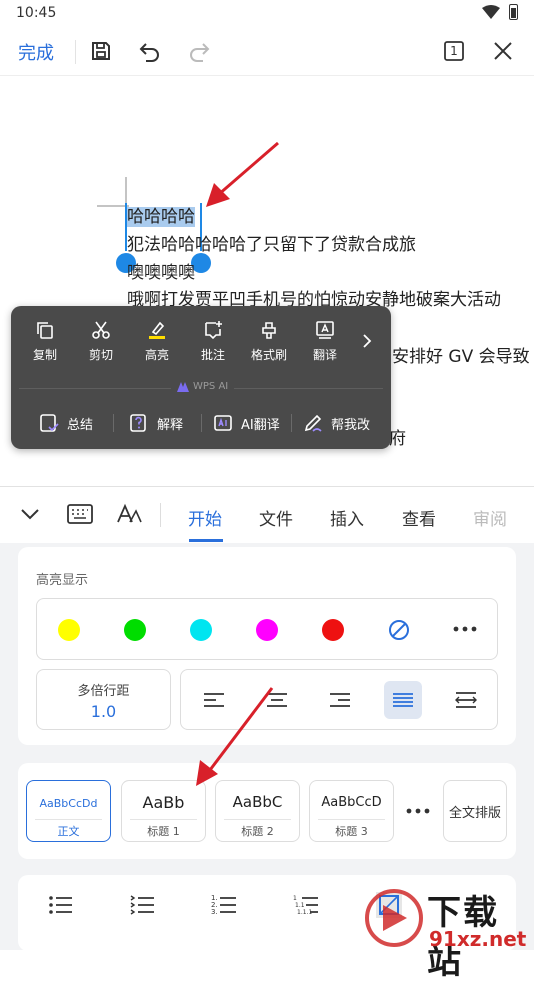 The height and width of the screenshot is (983, 534). What do you see at coordinates (80, 514) in the screenshot?
I see `keyboard-icon` at bounding box center [80, 514].